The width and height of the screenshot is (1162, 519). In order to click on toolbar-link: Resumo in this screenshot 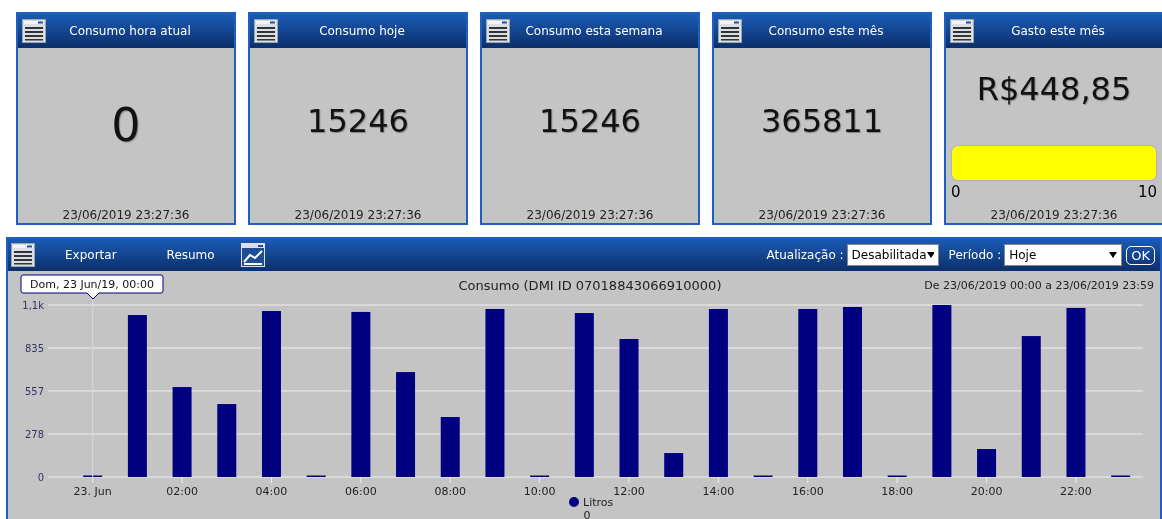, I will do `click(190, 255)`.